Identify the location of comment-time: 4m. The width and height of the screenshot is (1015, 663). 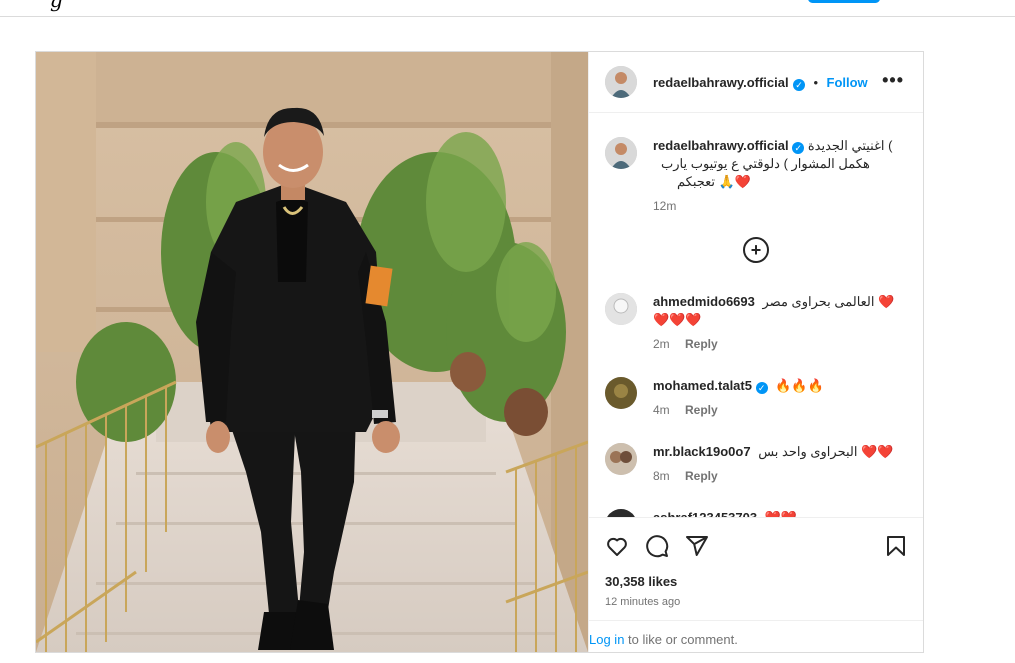
(661, 410).